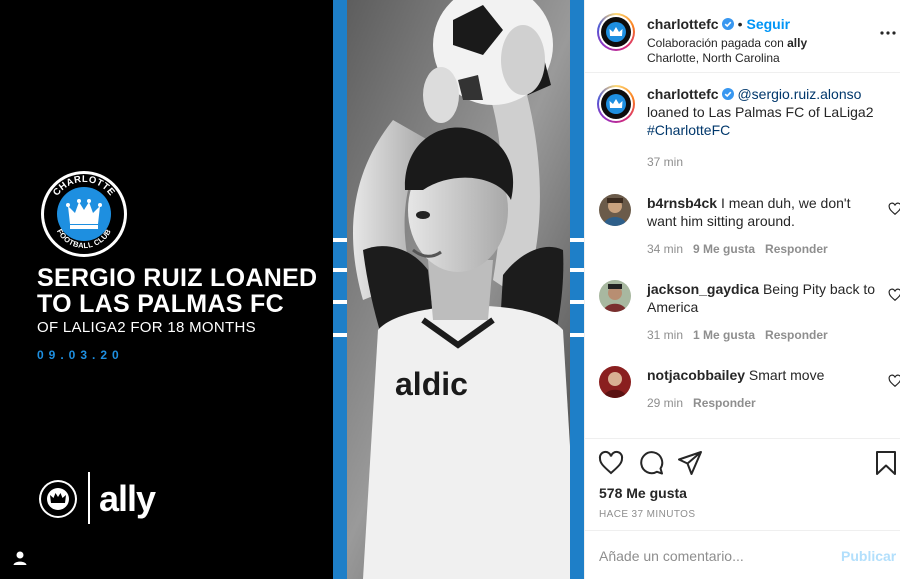  I want to click on right-stripe, so click(577, 289).